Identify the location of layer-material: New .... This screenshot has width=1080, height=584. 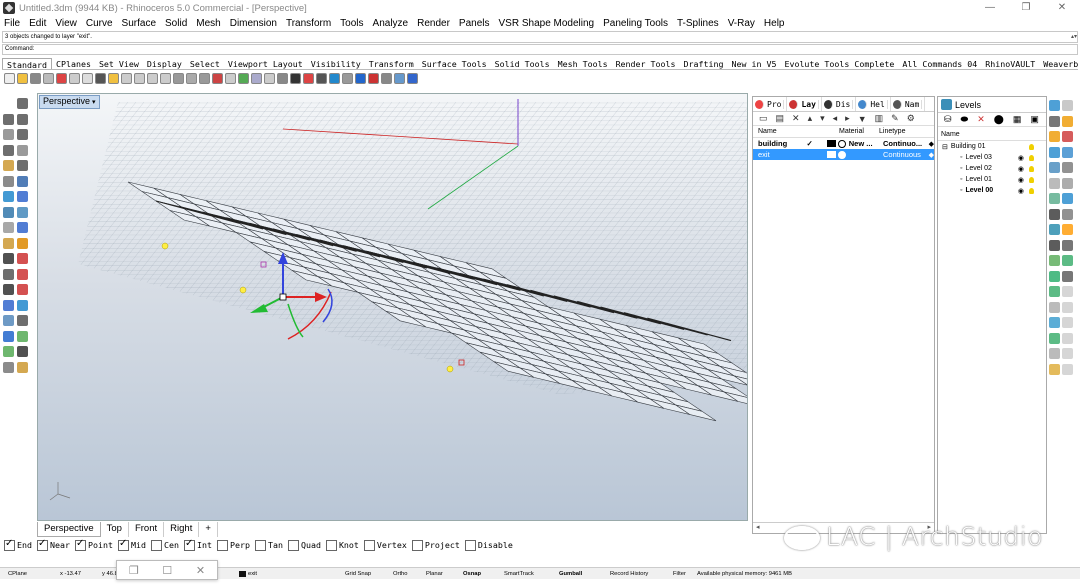
(866, 143).